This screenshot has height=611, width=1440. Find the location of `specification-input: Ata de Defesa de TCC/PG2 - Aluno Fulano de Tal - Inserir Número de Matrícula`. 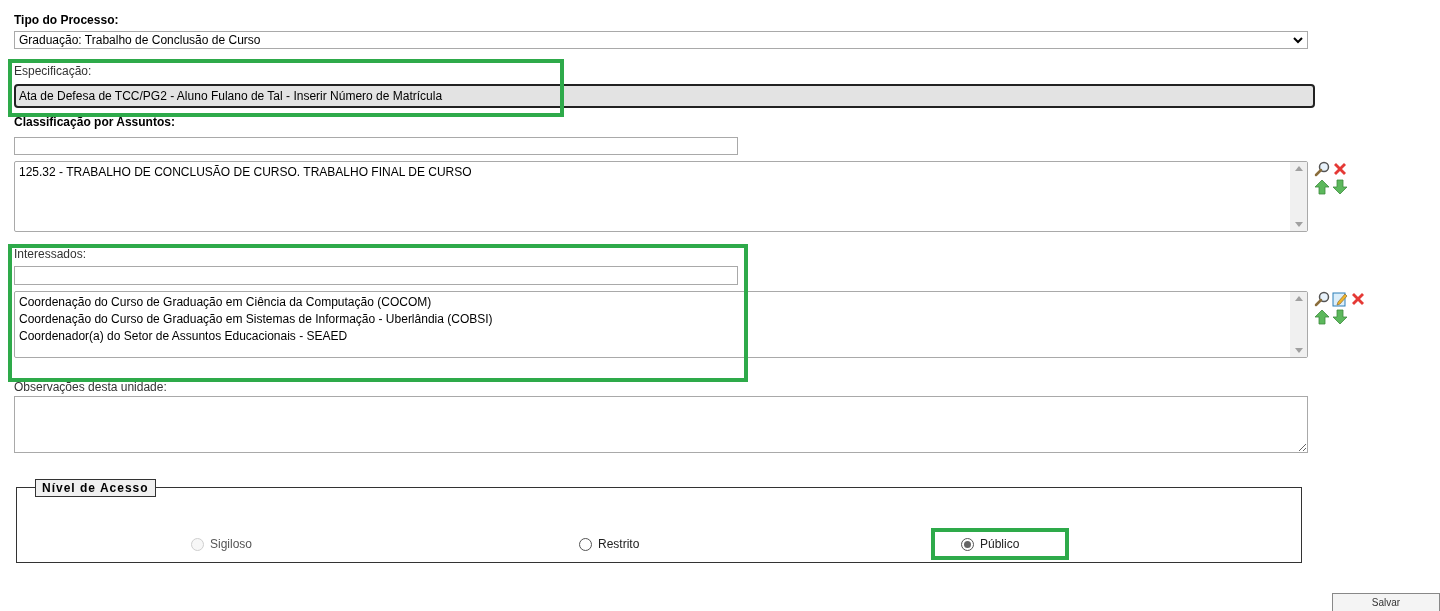

specification-input: Ata de Defesa de TCC/PG2 - Aluno Fulano de Tal - Inserir Número de Matrícula is located at coordinates (664, 96).